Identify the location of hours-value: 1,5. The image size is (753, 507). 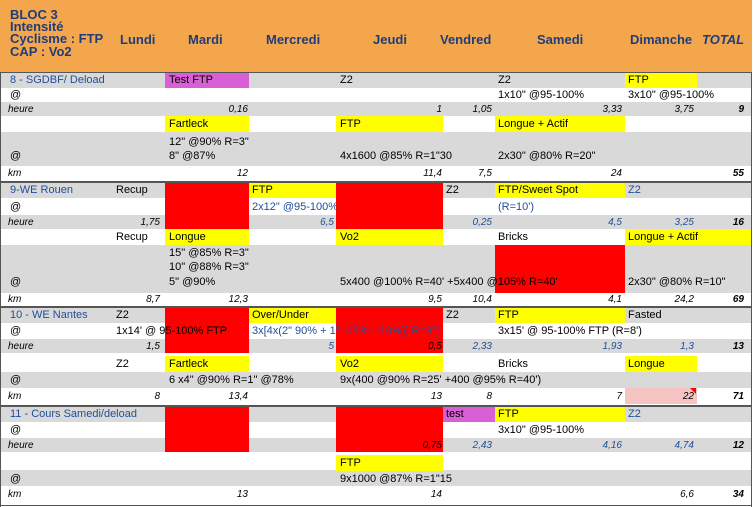
(153, 346).